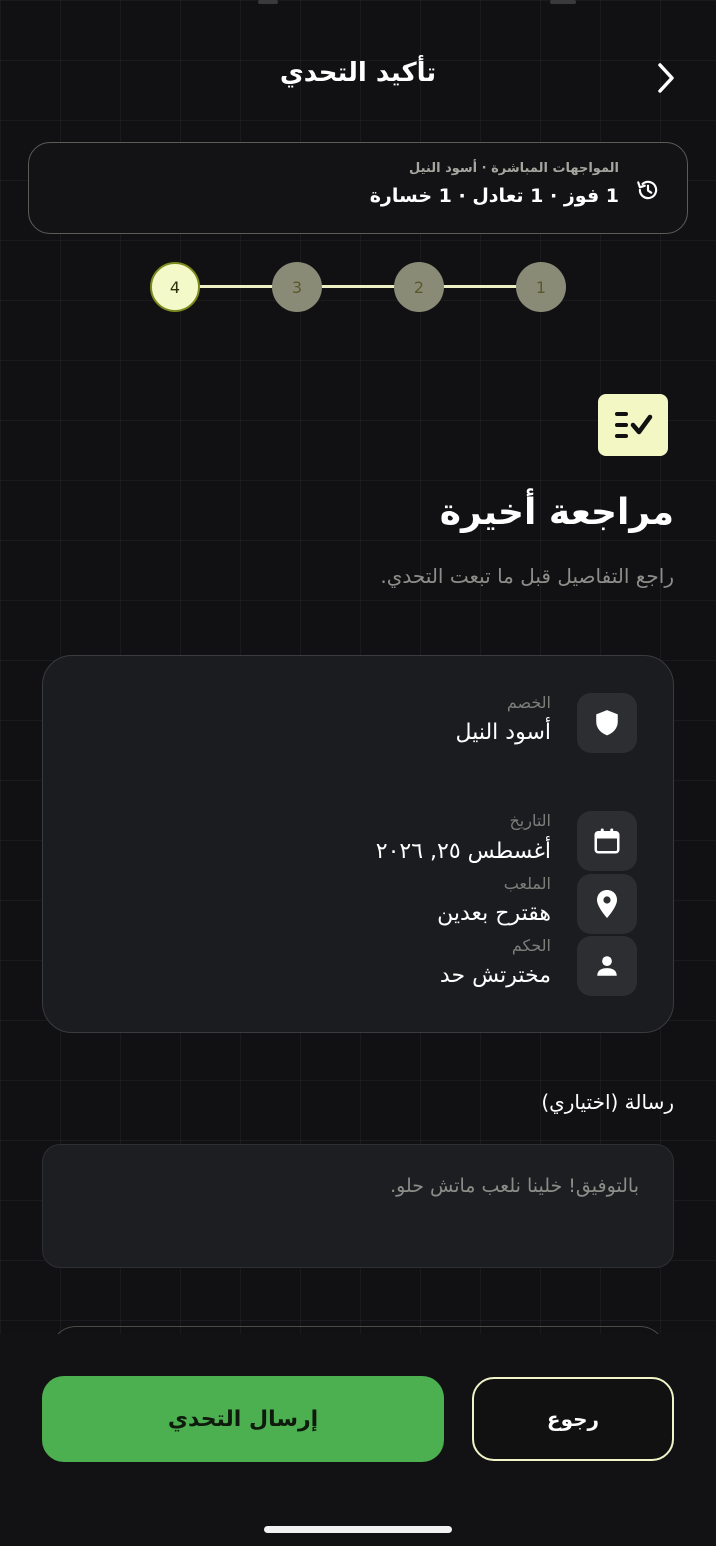  Describe the element at coordinates (494, 913) in the screenshot. I see `venue-value: هقترح بعدين` at that location.